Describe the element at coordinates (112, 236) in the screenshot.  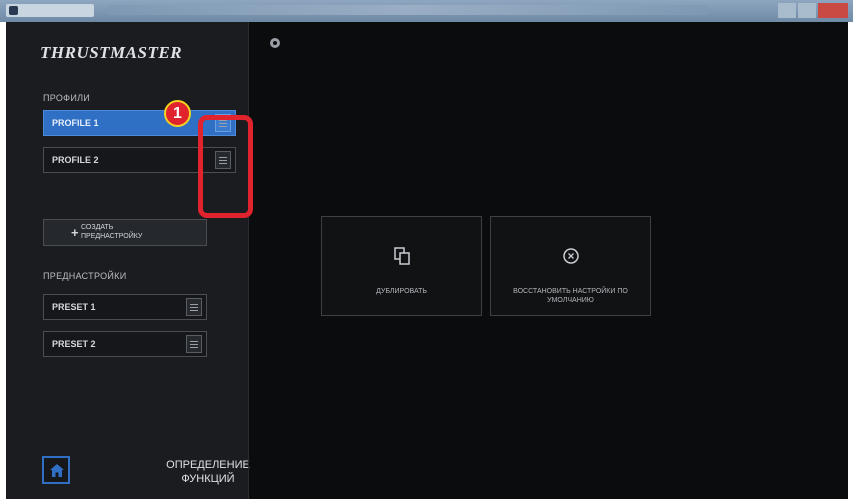
I see `create-preset-label-line2: ПРЕДНАСТРОЙКУ` at that location.